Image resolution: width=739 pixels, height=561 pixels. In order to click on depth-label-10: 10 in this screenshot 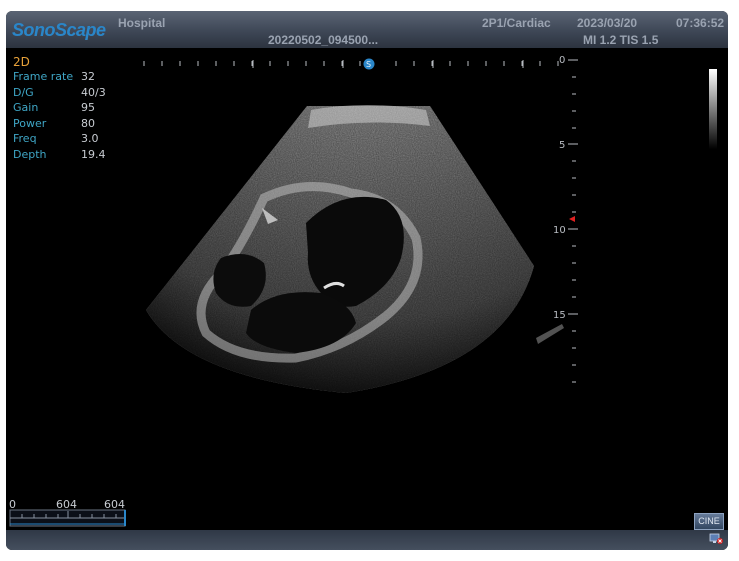, I will do `click(559, 230)`.